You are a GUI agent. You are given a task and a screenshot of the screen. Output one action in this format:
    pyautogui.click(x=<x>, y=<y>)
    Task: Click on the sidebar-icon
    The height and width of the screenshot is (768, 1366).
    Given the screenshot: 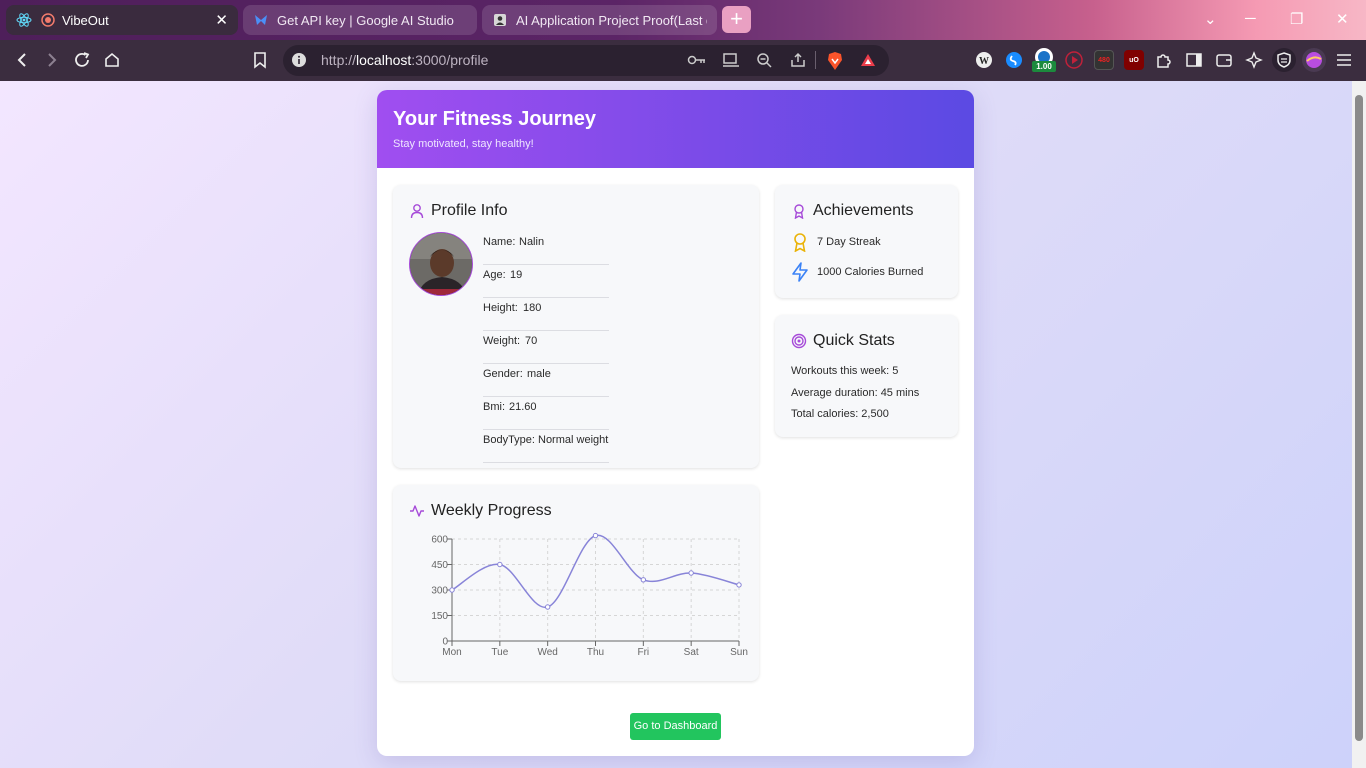 What is the action you would take?
    pyautogui.click(x=1194, y=60)
    